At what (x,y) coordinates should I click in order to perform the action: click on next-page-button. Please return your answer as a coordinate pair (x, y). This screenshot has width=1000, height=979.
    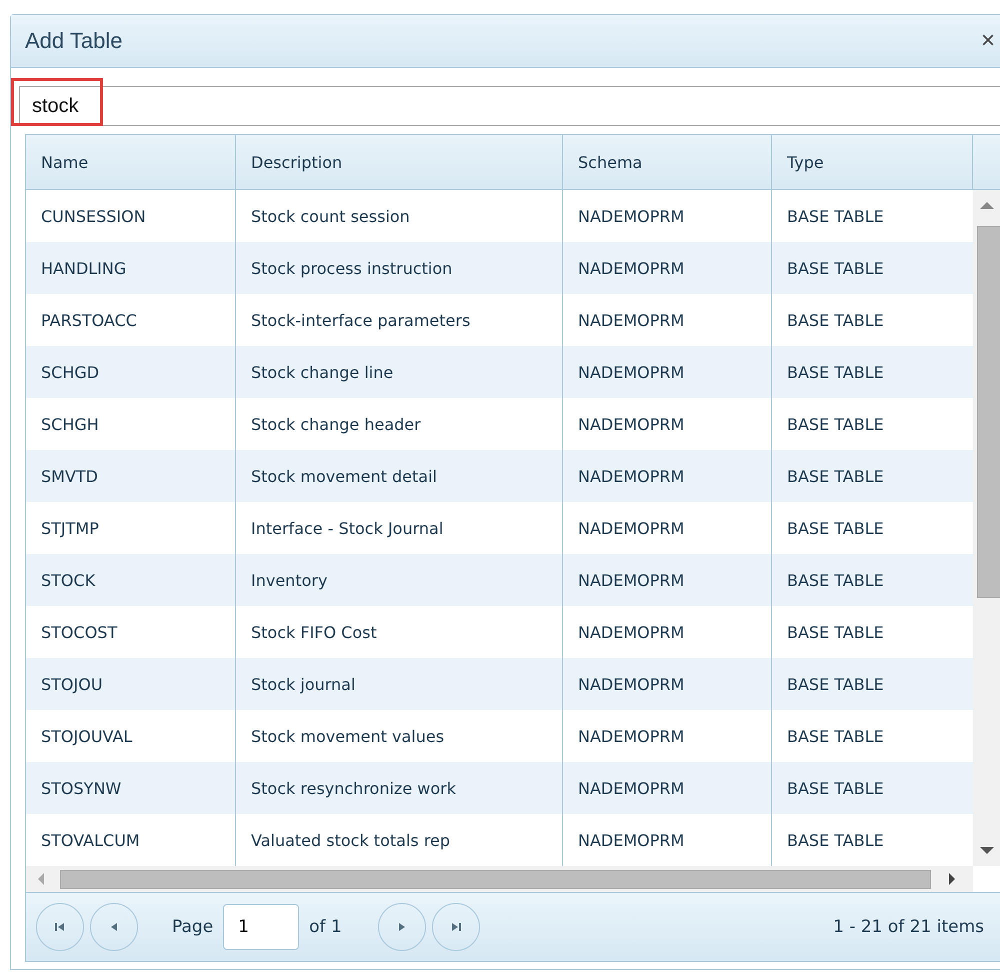
    Looking at the image, I should click on (402, 927).